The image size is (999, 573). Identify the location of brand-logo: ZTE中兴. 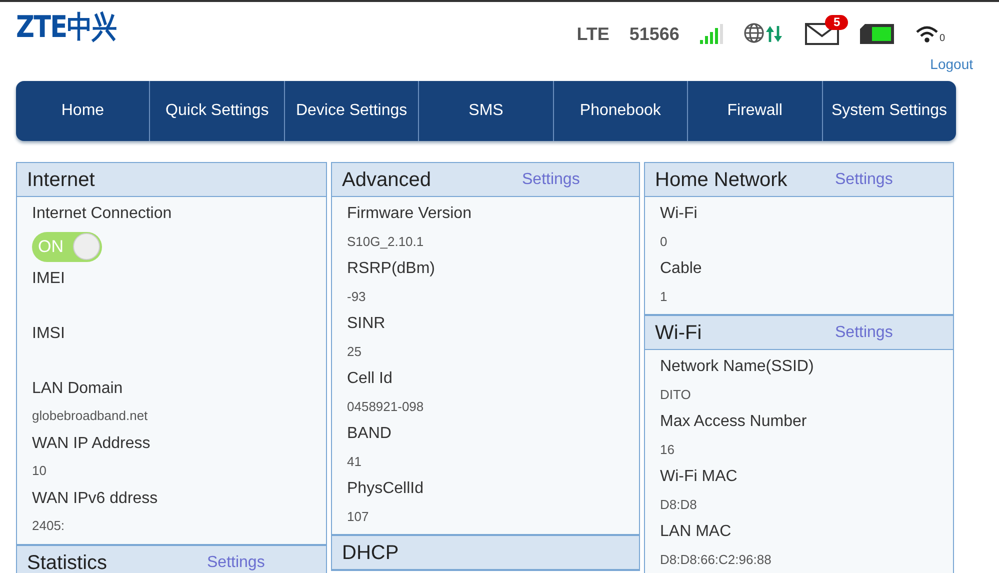
(66, 28).